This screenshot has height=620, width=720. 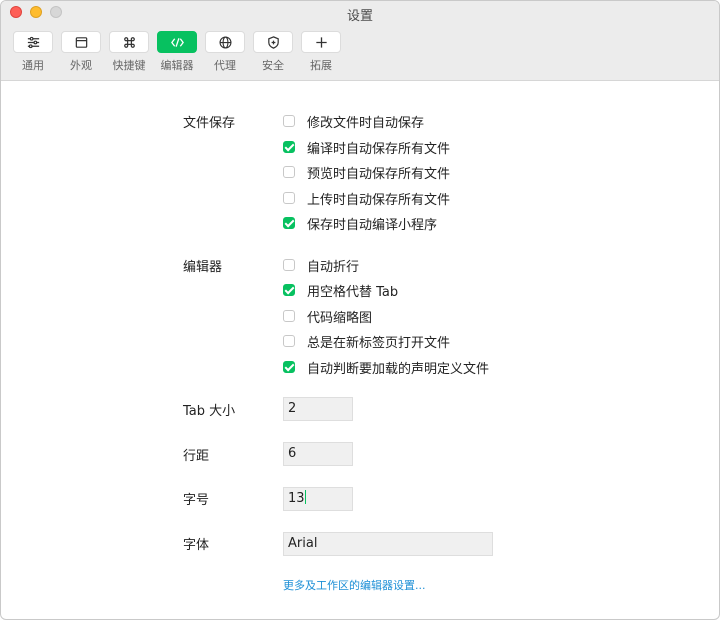 What do you see at coordinates (379, 149) in the screenshot?
I see `option-label: 编译时自动保存所有文件` at bounding box center [379, 149].